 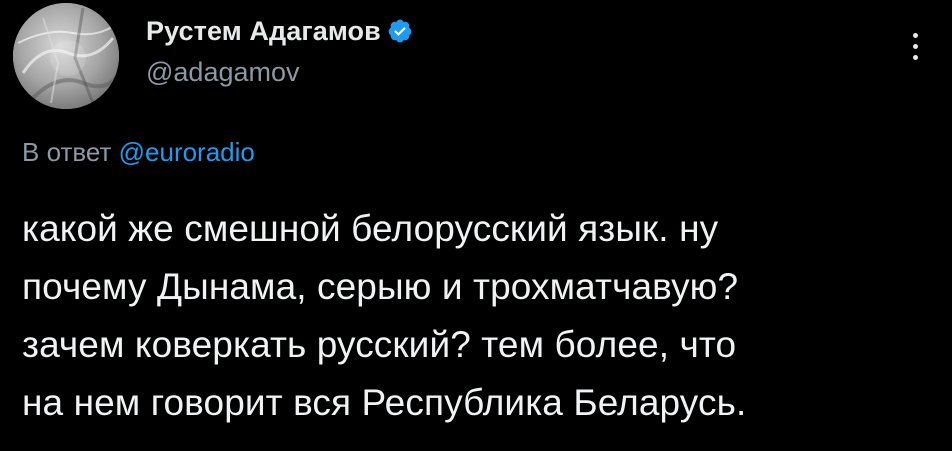 I want to click on tweet-text-line: на нем говорит вся Республика Беларусь., so click(x=384, y=402).